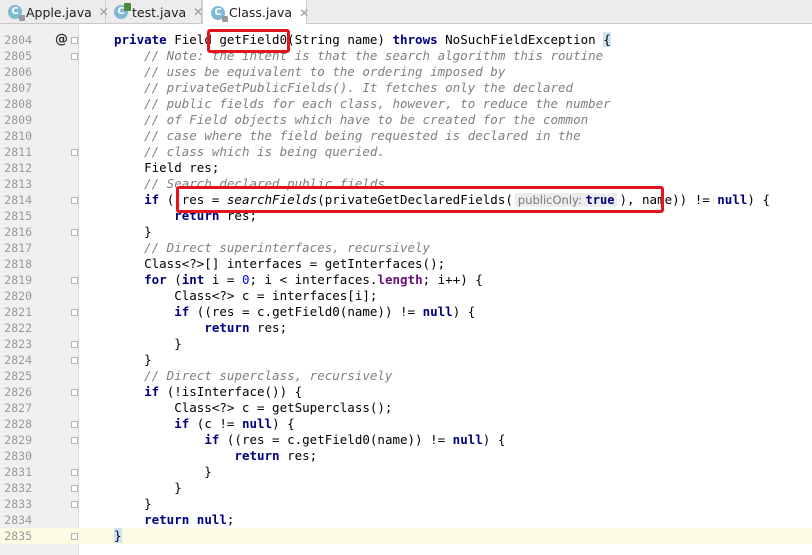 Image resolution: width=812 pixels, height=555 pixels. What do you see at coordinates (152, 199) in the screenshot?
I see `code-token: if` at bounding box center [152, 199].